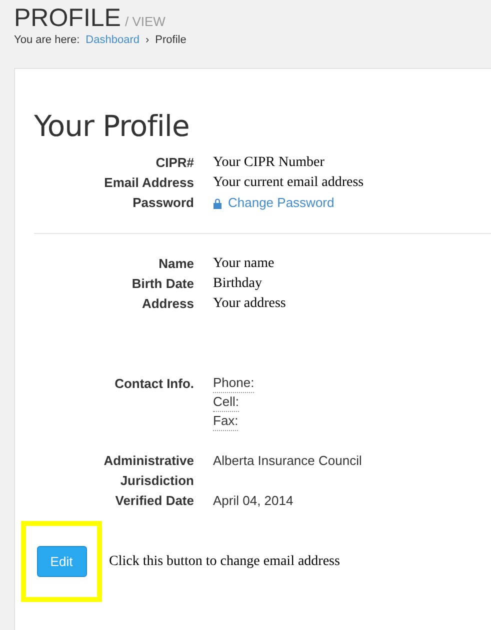 The image size is (491, 630). What do you see at coordinates (162, 284) in the screenshot?
I see `field-label: Birth Date` at bounding box center [162, 284].